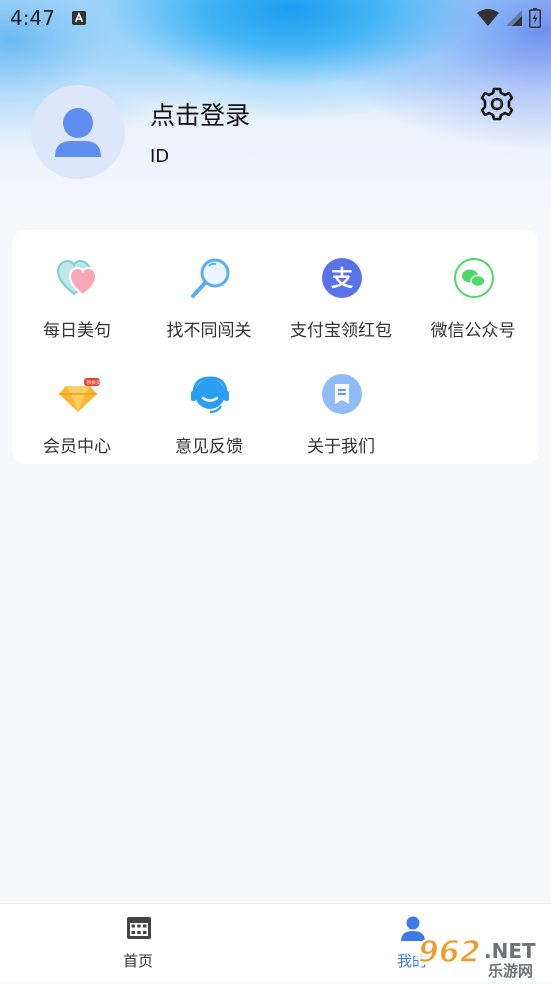  I want to click on user-id-label: ID, so click(160, 156).